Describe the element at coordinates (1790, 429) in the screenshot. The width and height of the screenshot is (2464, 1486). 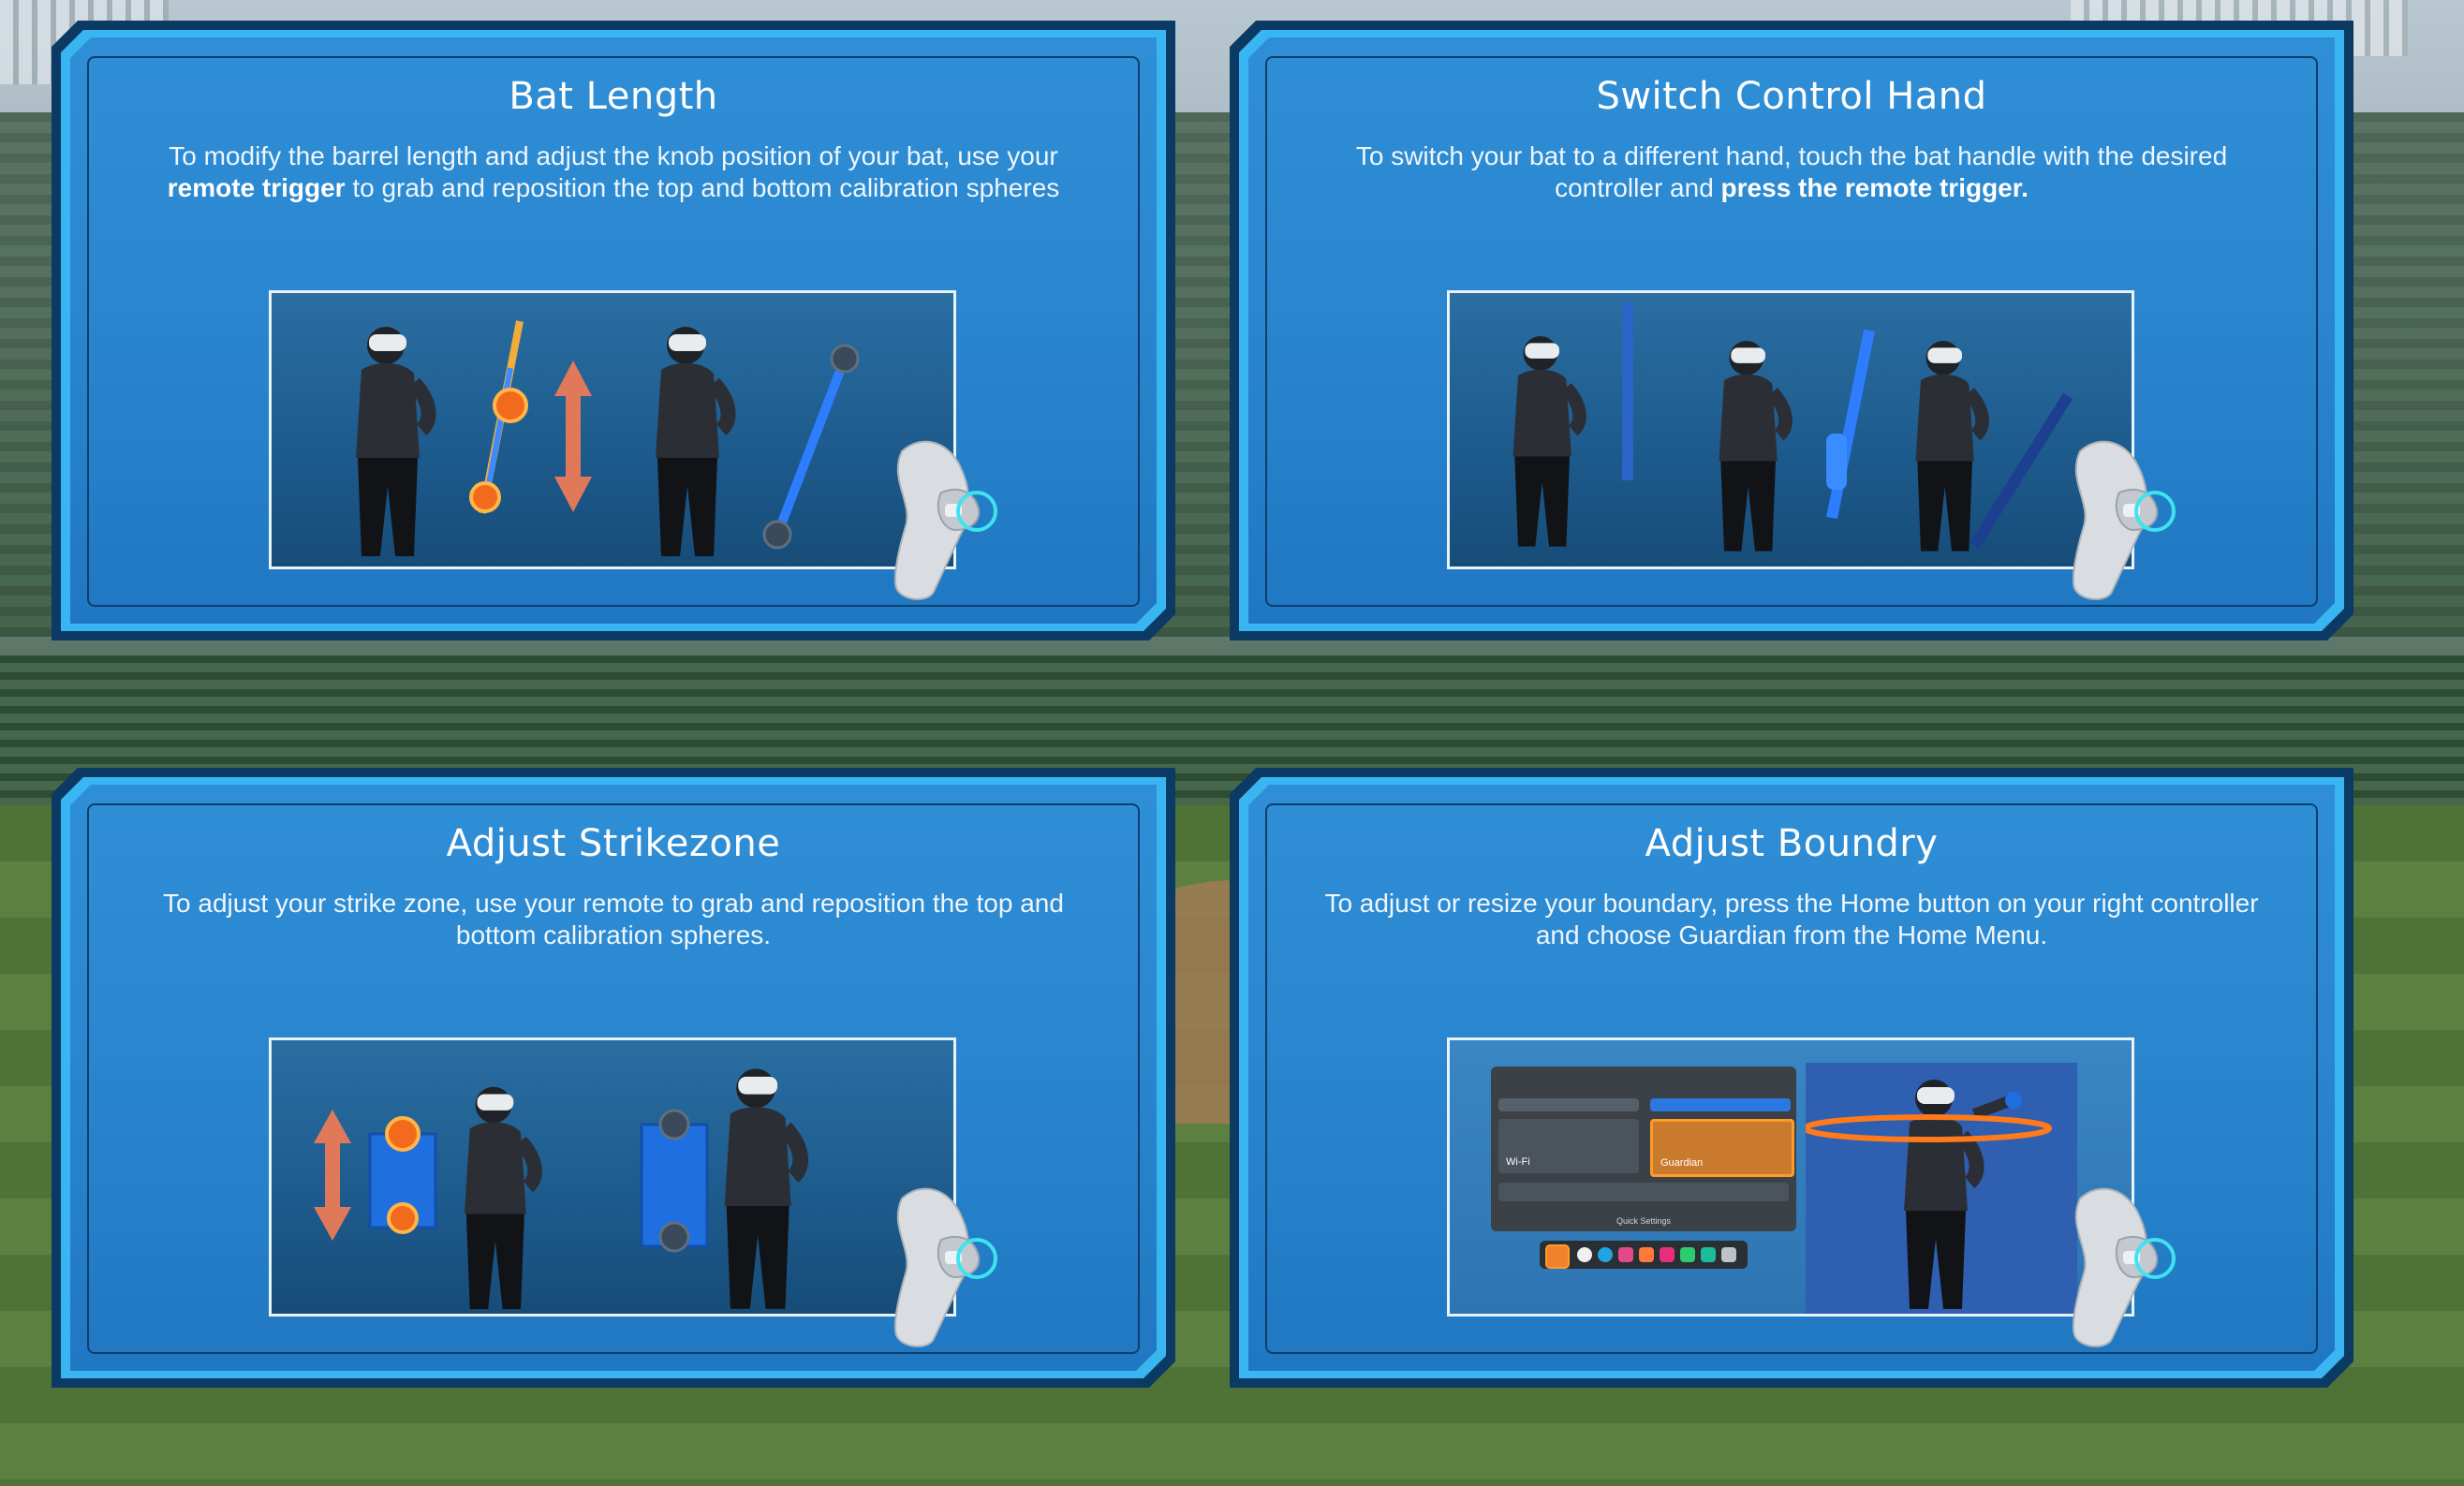
I see `illustration-switch-hand` at that location.